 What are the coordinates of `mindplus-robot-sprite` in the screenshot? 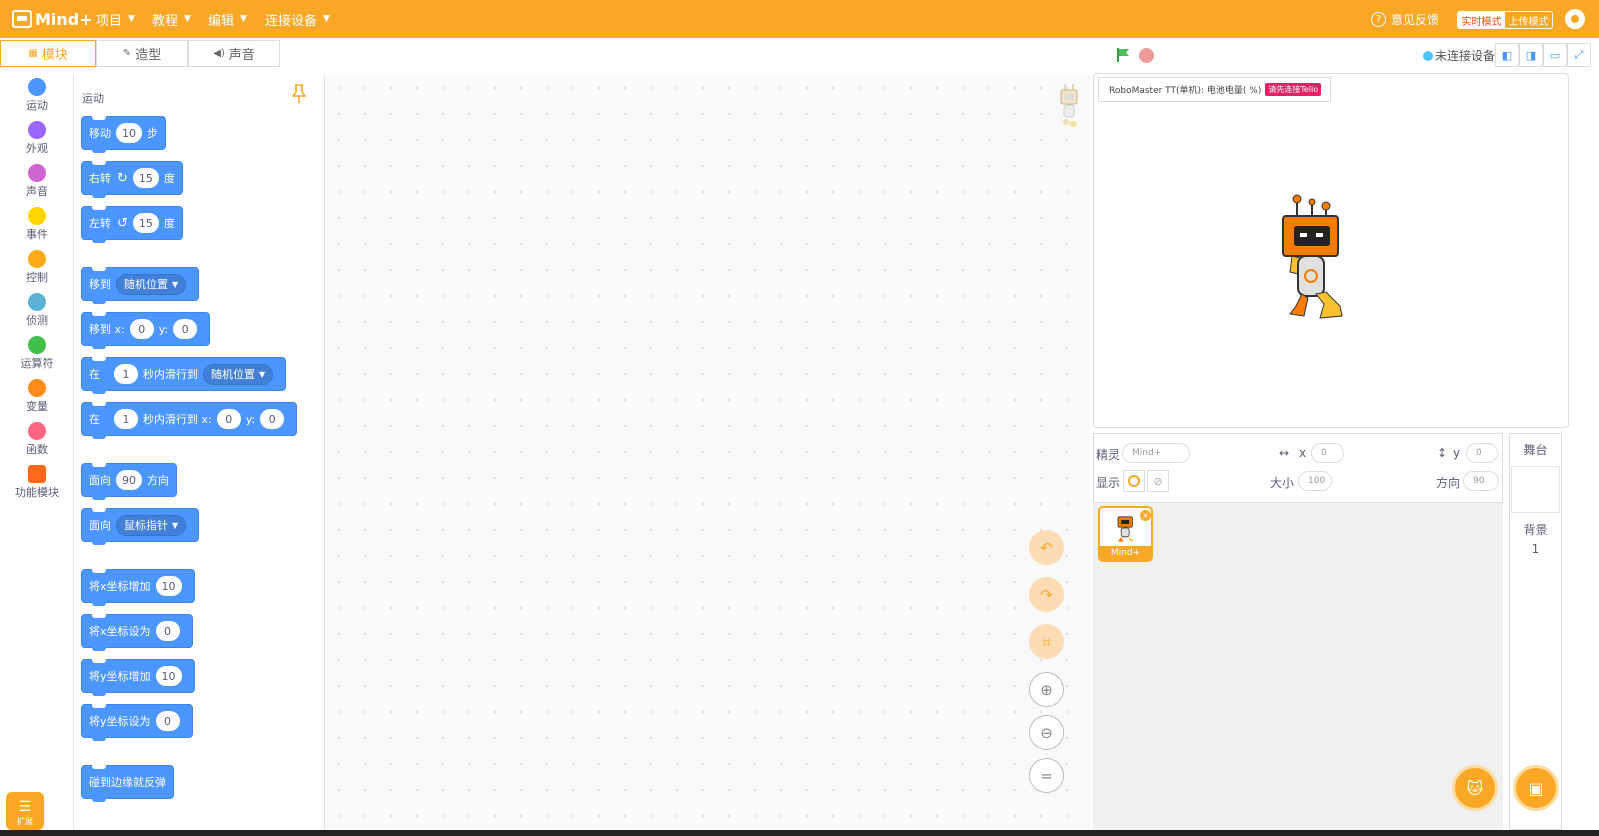 It's located at (1315, 259).